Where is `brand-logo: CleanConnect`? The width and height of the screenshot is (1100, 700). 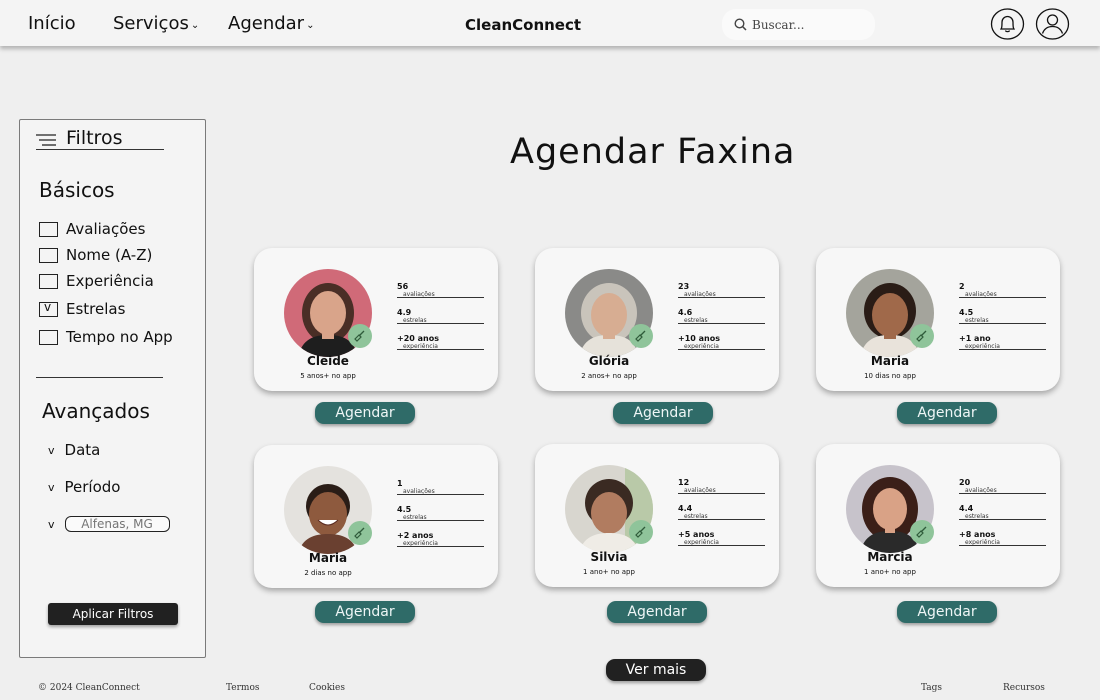 brand-logo: CleanConnect is located at coordinates (523, 25).